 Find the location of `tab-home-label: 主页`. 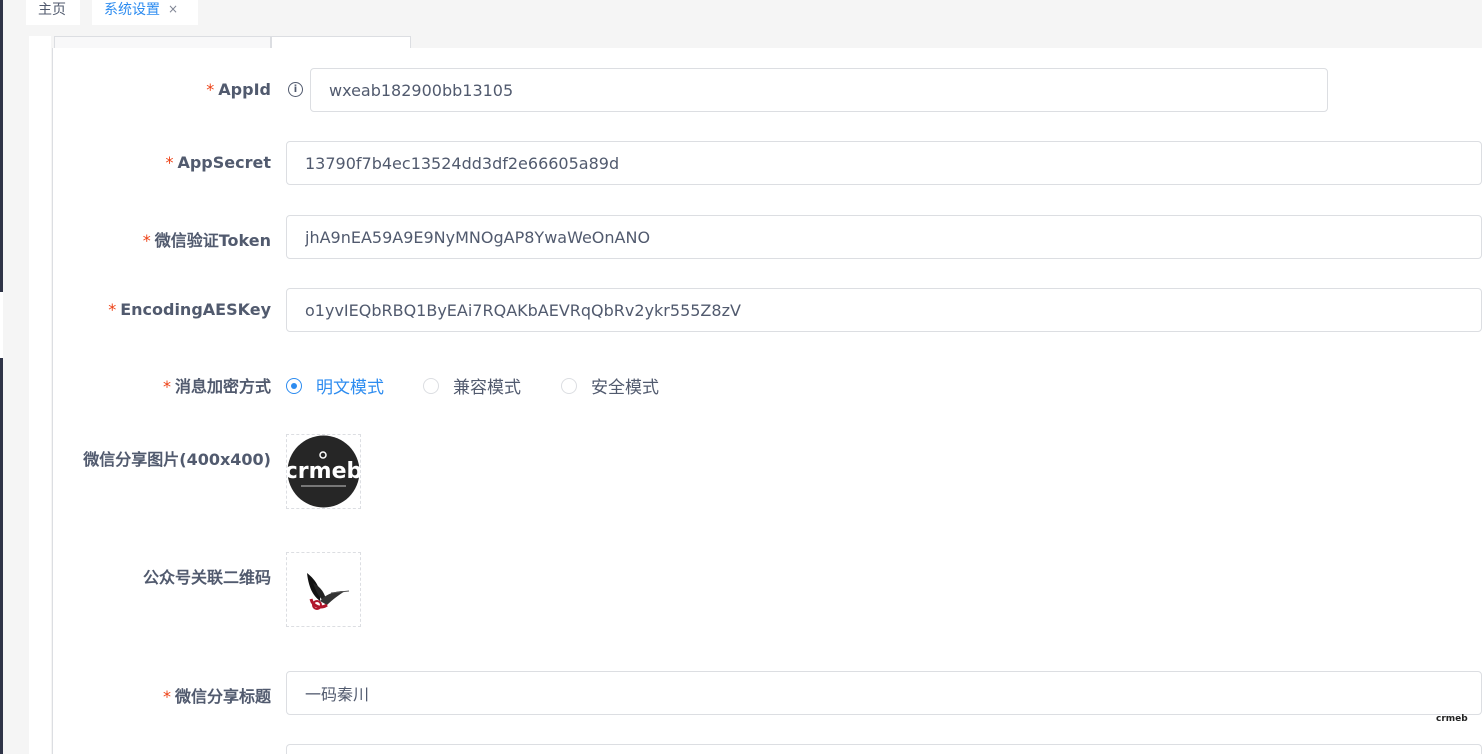

tab-home-label: 主页 is located at coordinates (52, 10).